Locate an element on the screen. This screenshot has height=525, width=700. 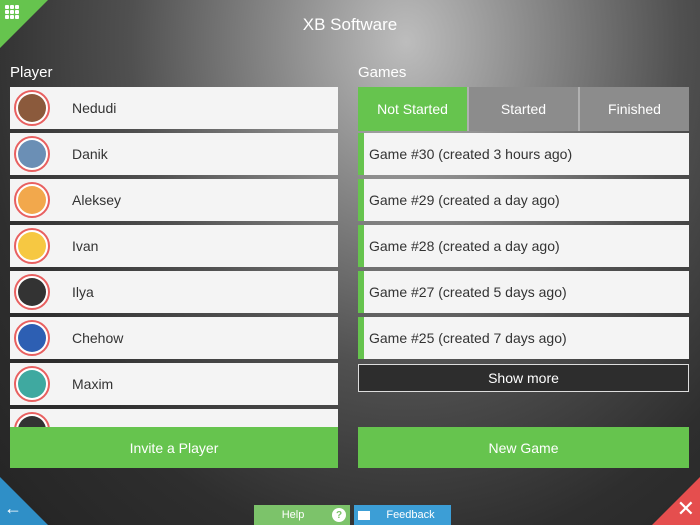
tab-started: Started is located at coordinates (522, 109).